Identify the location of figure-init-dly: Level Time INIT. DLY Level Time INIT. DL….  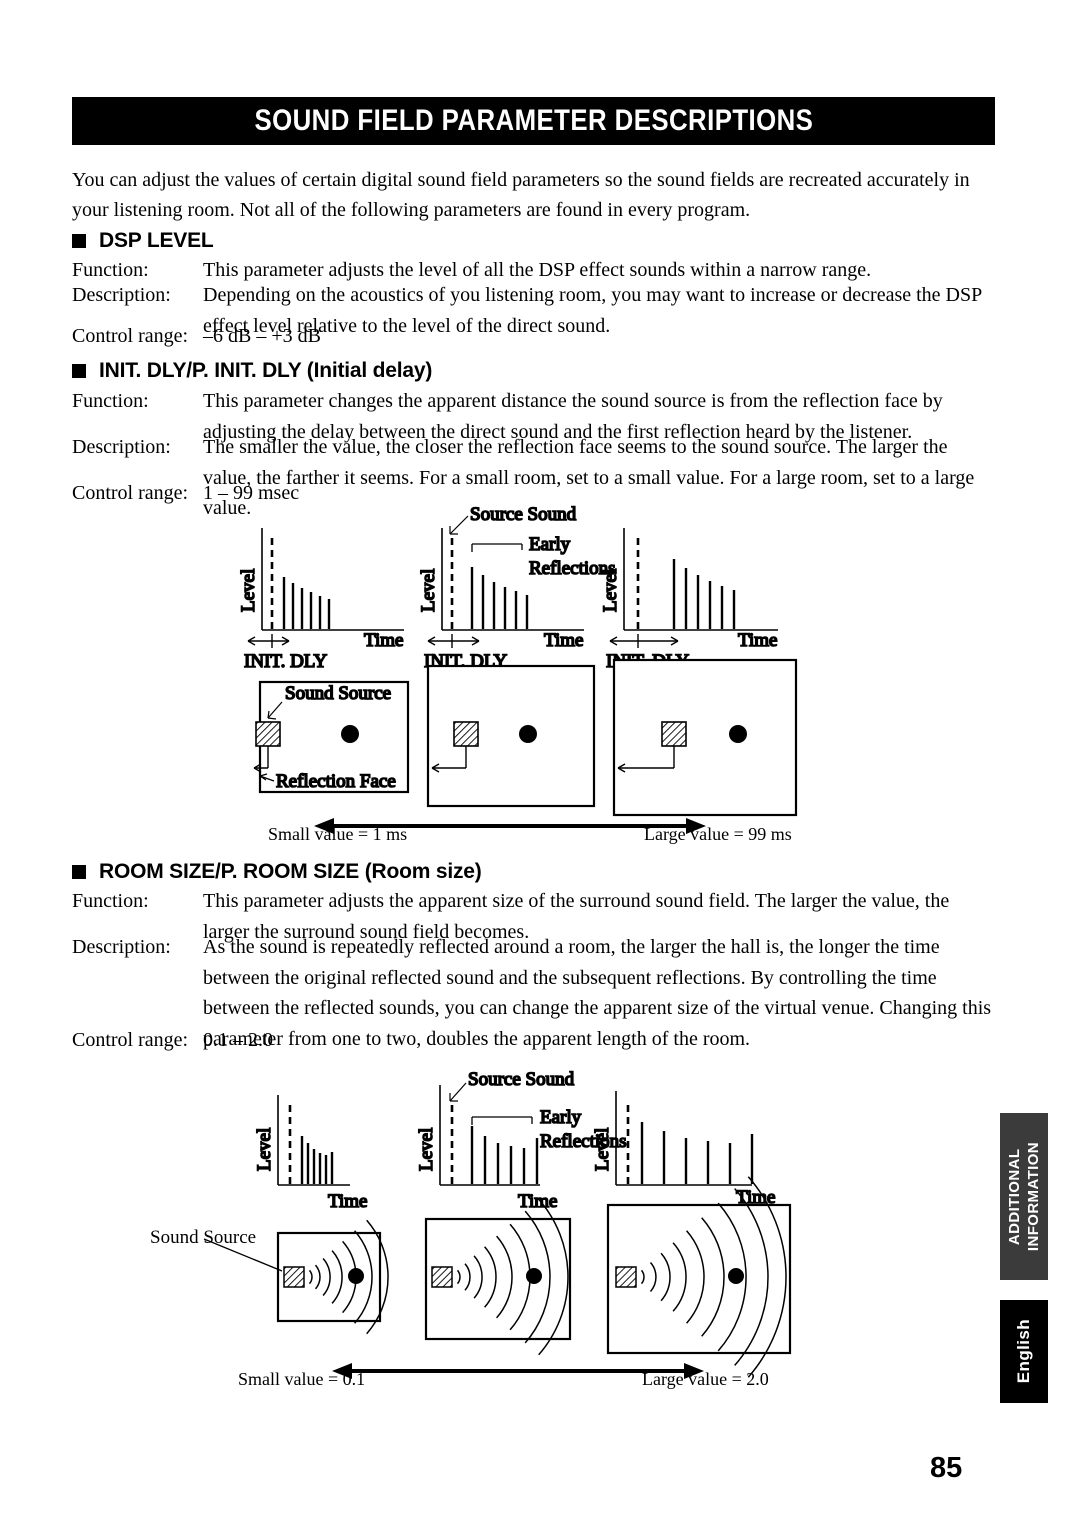
(522, 672).